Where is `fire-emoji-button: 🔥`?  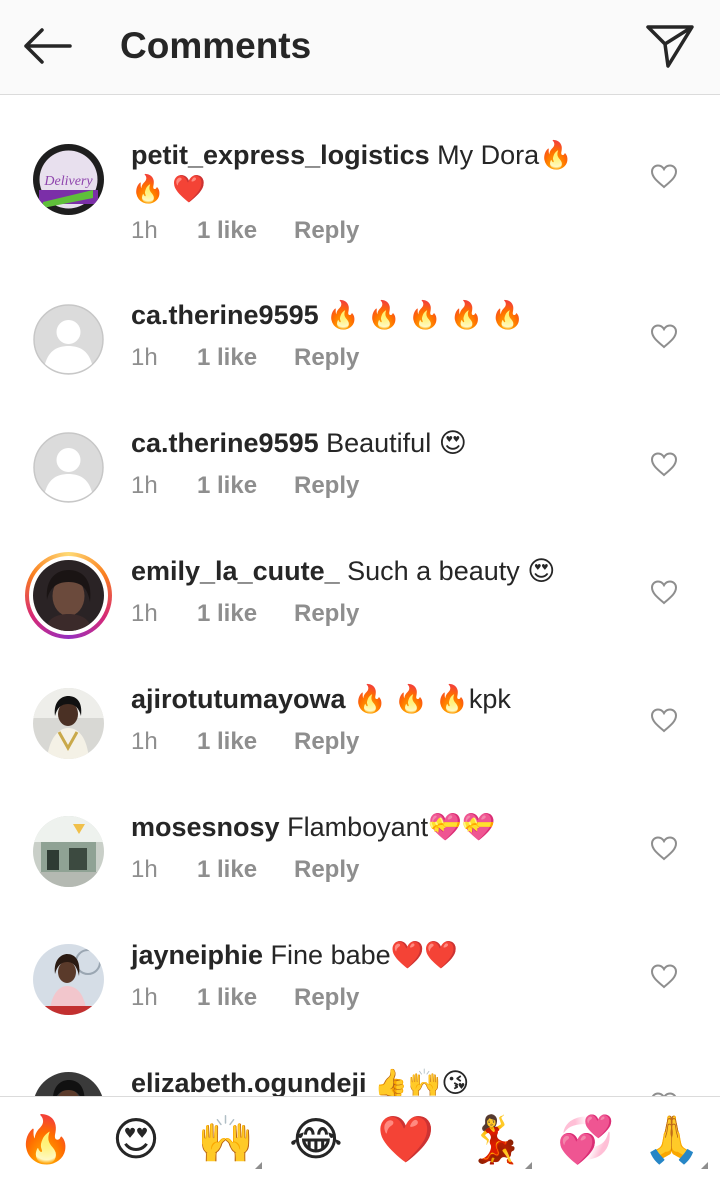
fire-emoji-button: 🔥 is located at coordinates (46, 1139).